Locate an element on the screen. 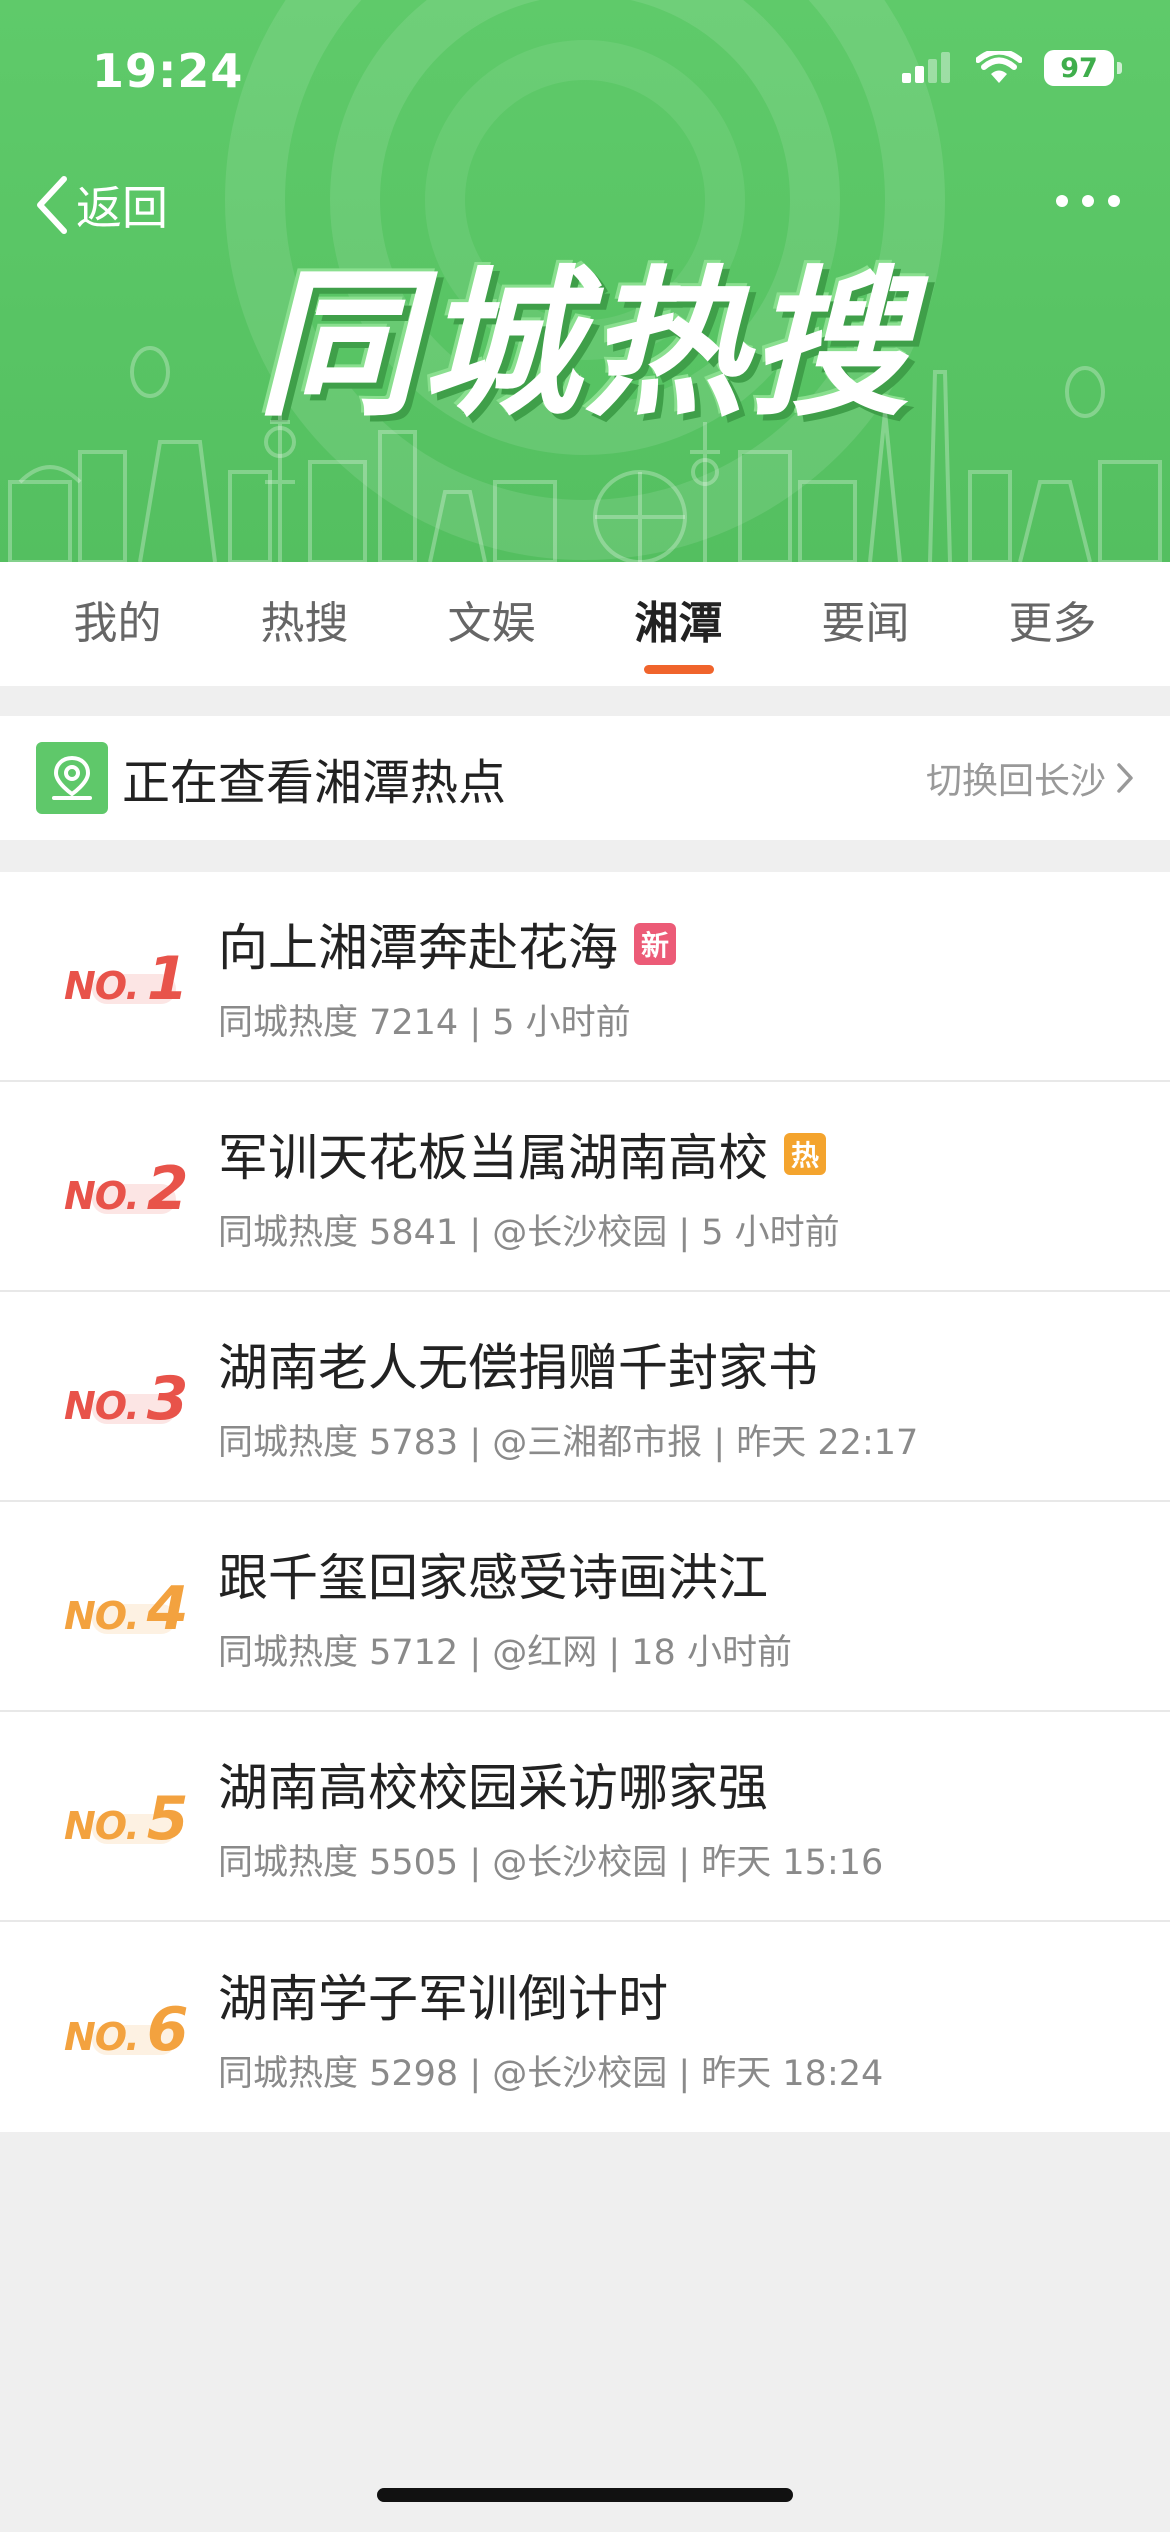 This screenshot has height=2532, width=1170. topic-title: 湖南老人无偿捐赠千封家书 is located at coordinates (518, 1367).